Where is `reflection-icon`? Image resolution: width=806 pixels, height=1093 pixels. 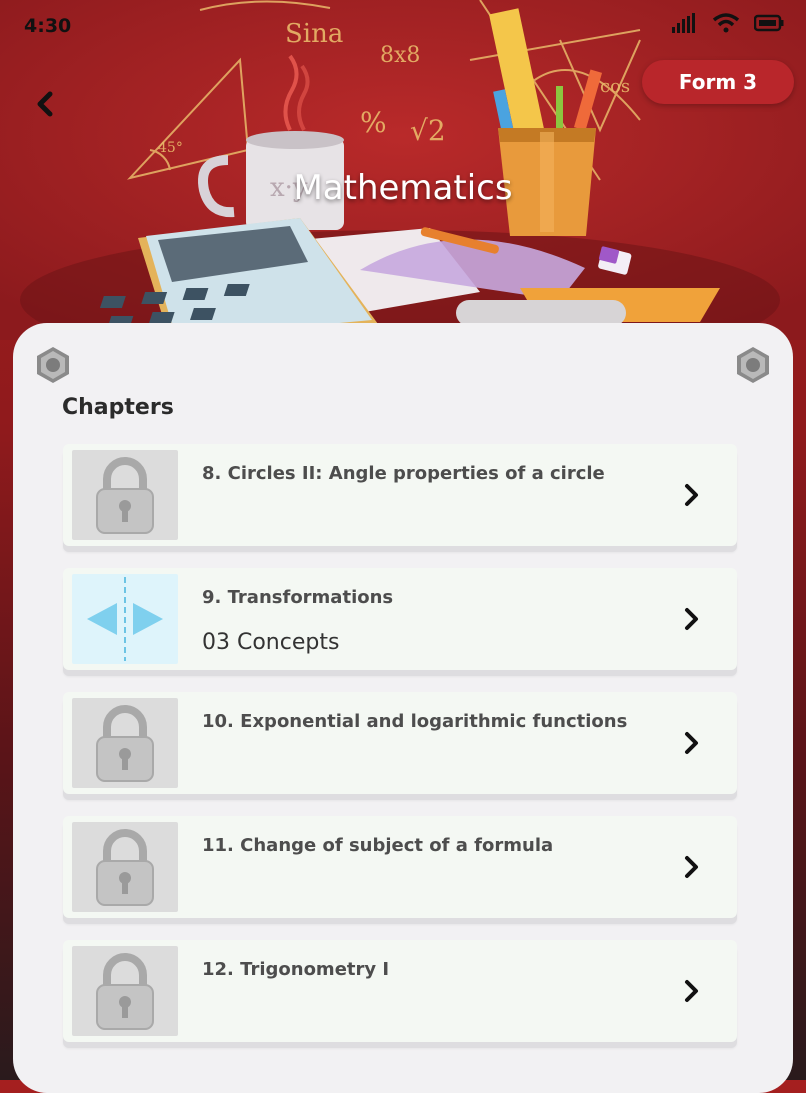
reflection-icon is located at coordinates (125, 619).